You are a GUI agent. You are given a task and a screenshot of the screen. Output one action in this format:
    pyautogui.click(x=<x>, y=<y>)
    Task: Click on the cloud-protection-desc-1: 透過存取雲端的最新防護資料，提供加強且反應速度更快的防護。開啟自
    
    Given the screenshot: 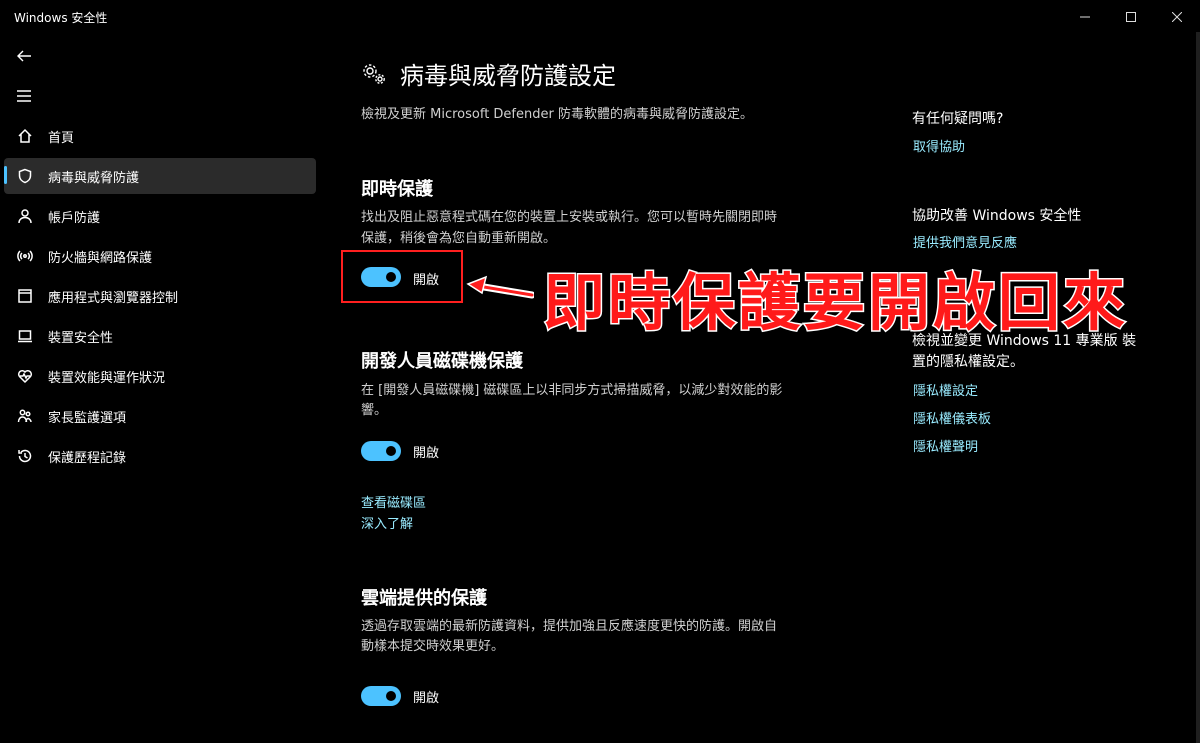 What is the action you would take?
    pyautogui.click(x=569, y=626)
    